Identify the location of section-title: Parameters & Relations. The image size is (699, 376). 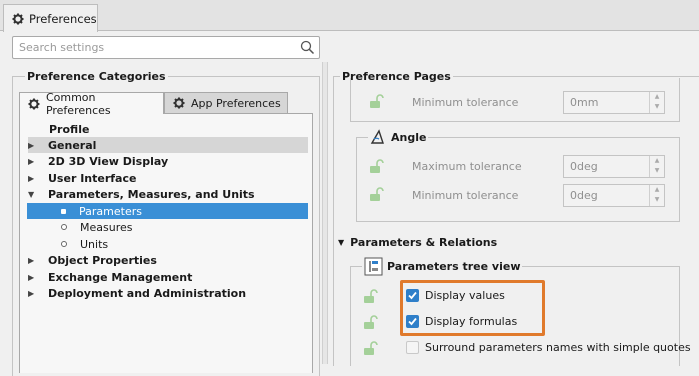
(424, 242).